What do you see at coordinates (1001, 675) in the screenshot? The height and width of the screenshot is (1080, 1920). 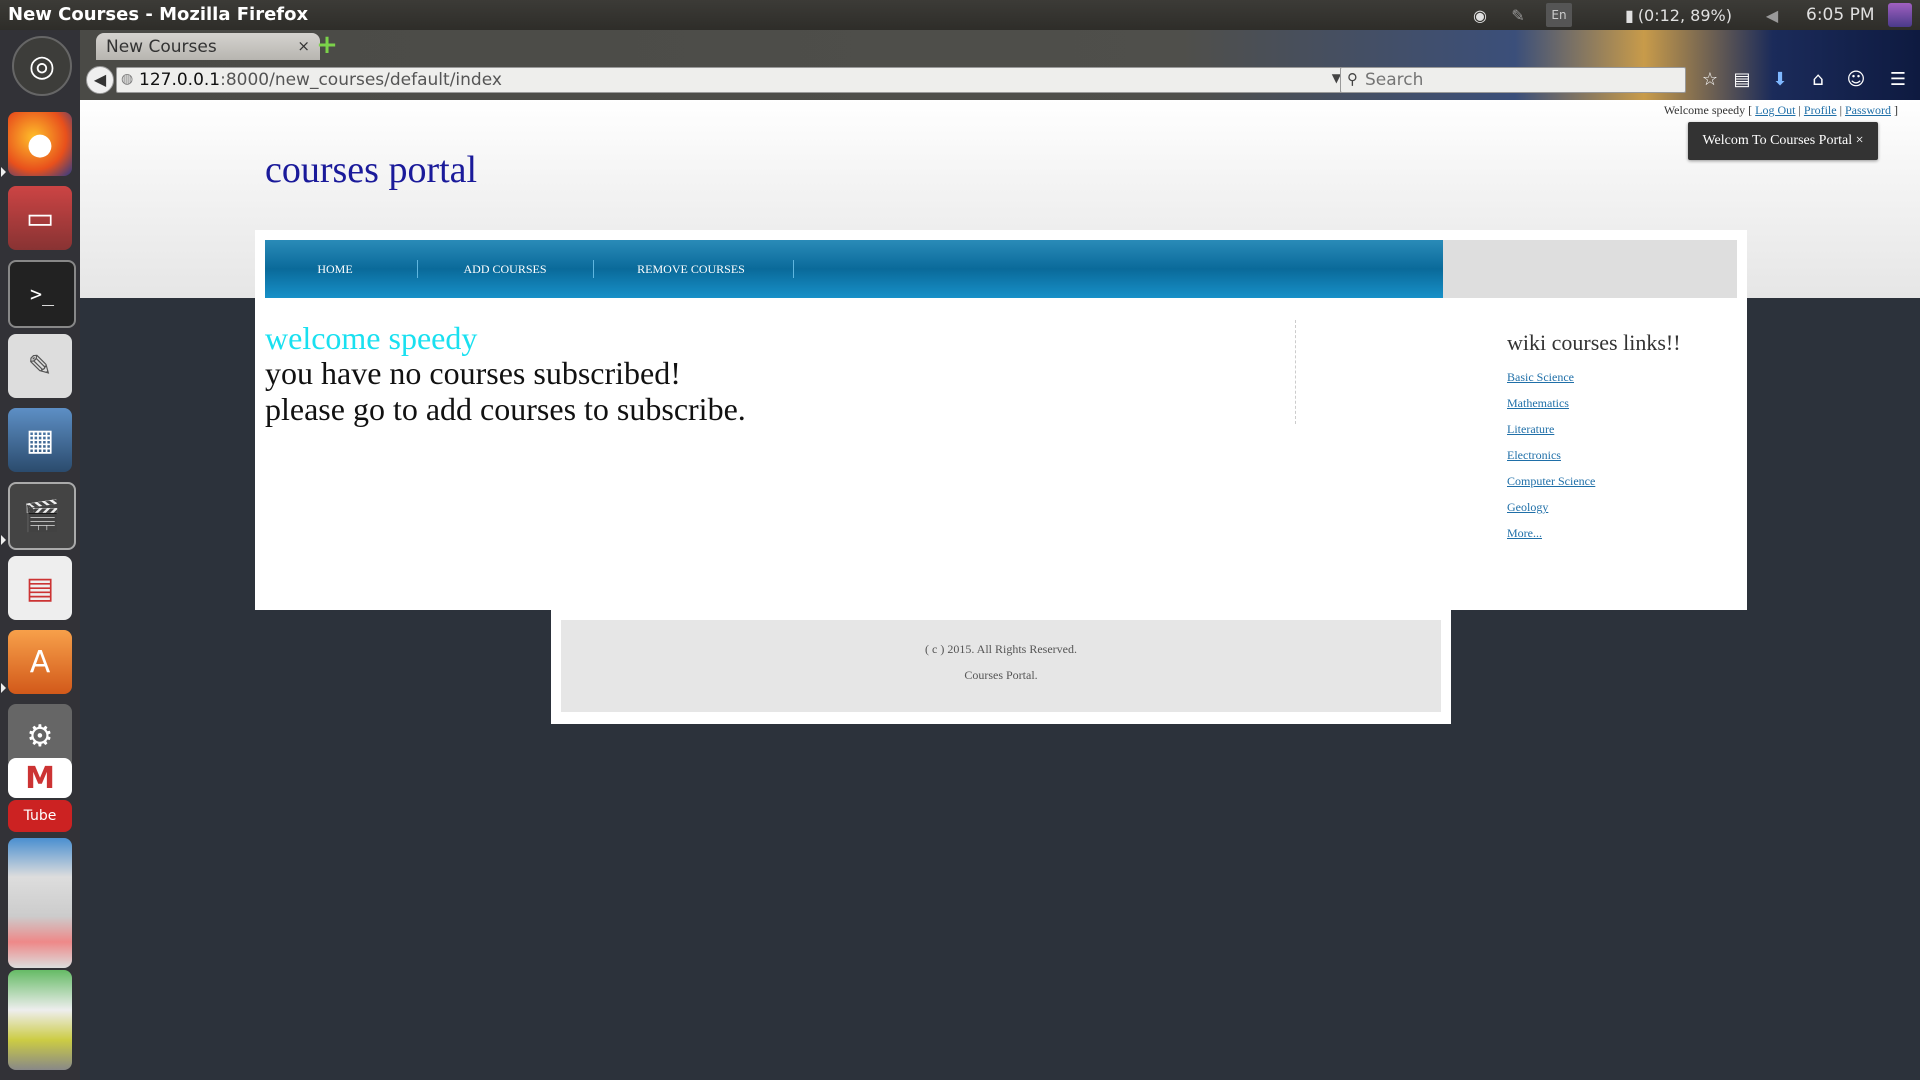 I see `footer-site-name: Courses Portal.` at bounding box center [1001, 675].